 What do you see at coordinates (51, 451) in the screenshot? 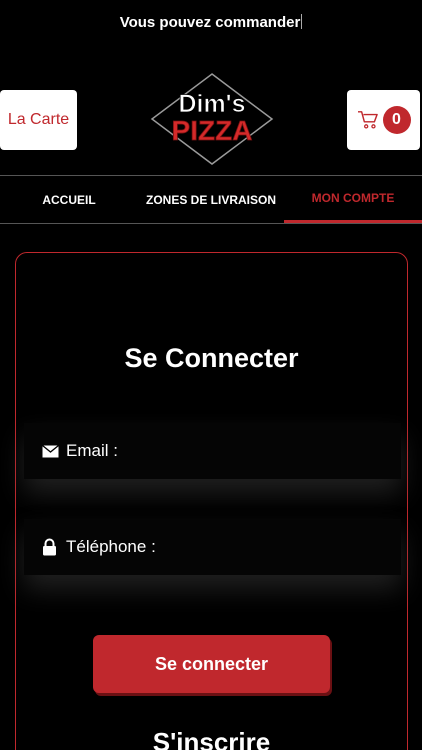
I see `envelope-icon` at bounding box center [51, 451].